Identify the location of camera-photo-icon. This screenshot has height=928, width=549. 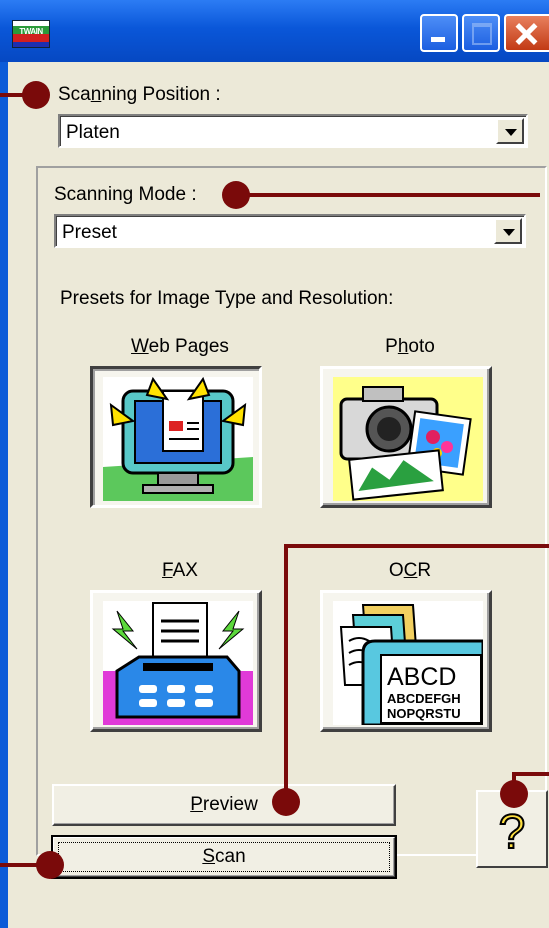
(408, 439).